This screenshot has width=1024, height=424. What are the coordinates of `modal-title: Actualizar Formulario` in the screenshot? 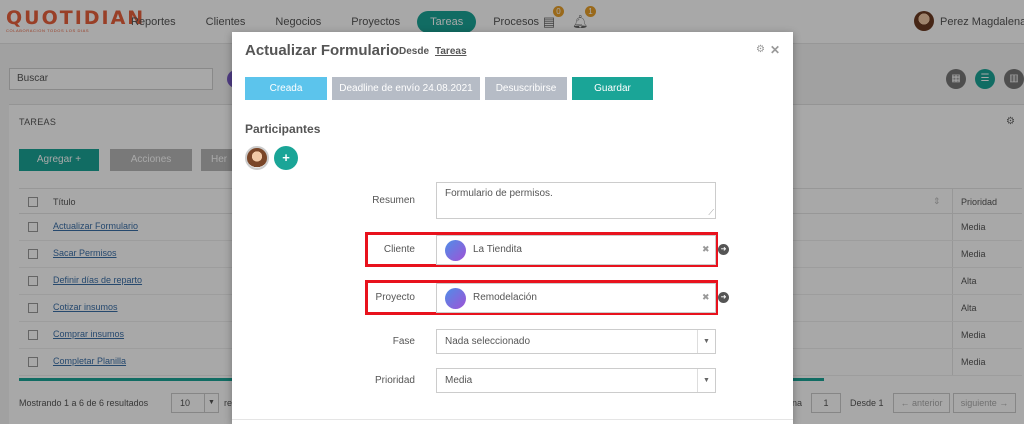 It's located at (322, 50).